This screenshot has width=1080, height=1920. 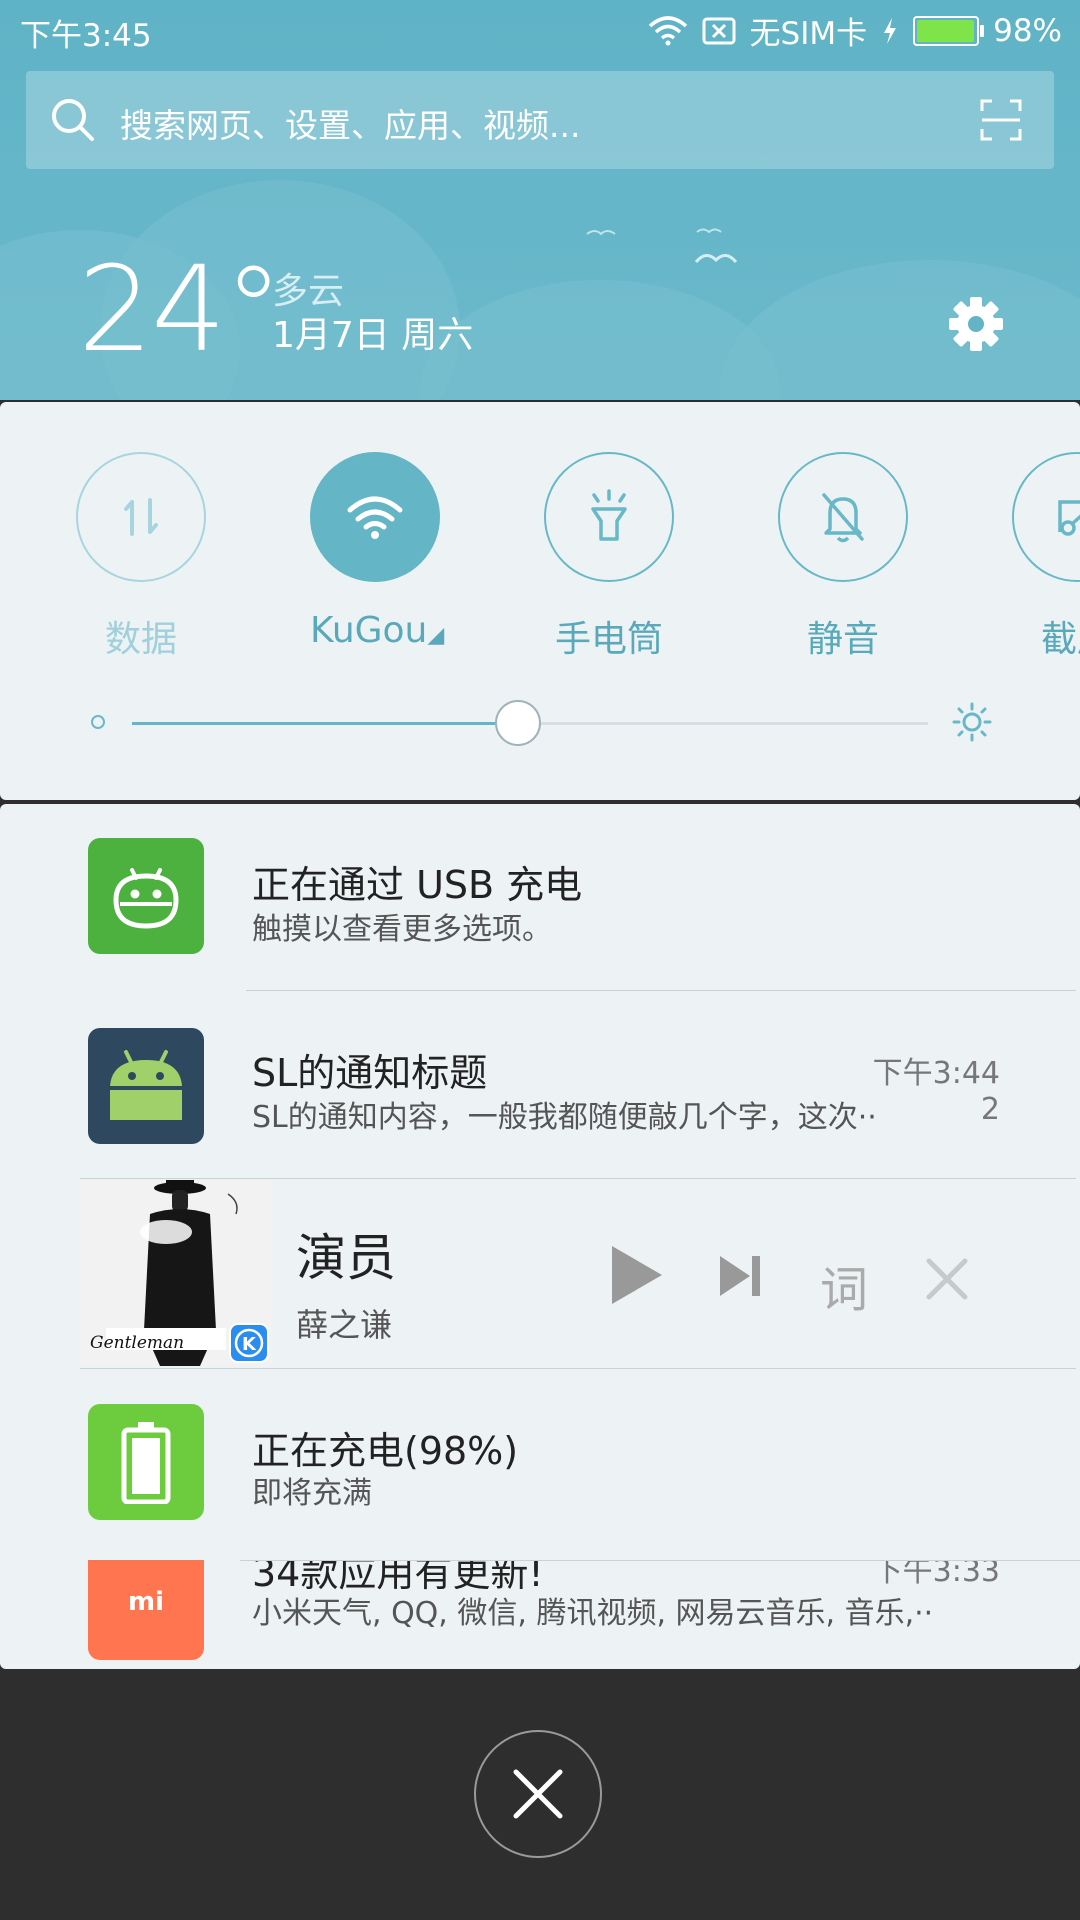 What do you see at coordinates (982, 30) in the screenshot?
I see `battery-cap` at bounding box center [982, 30].